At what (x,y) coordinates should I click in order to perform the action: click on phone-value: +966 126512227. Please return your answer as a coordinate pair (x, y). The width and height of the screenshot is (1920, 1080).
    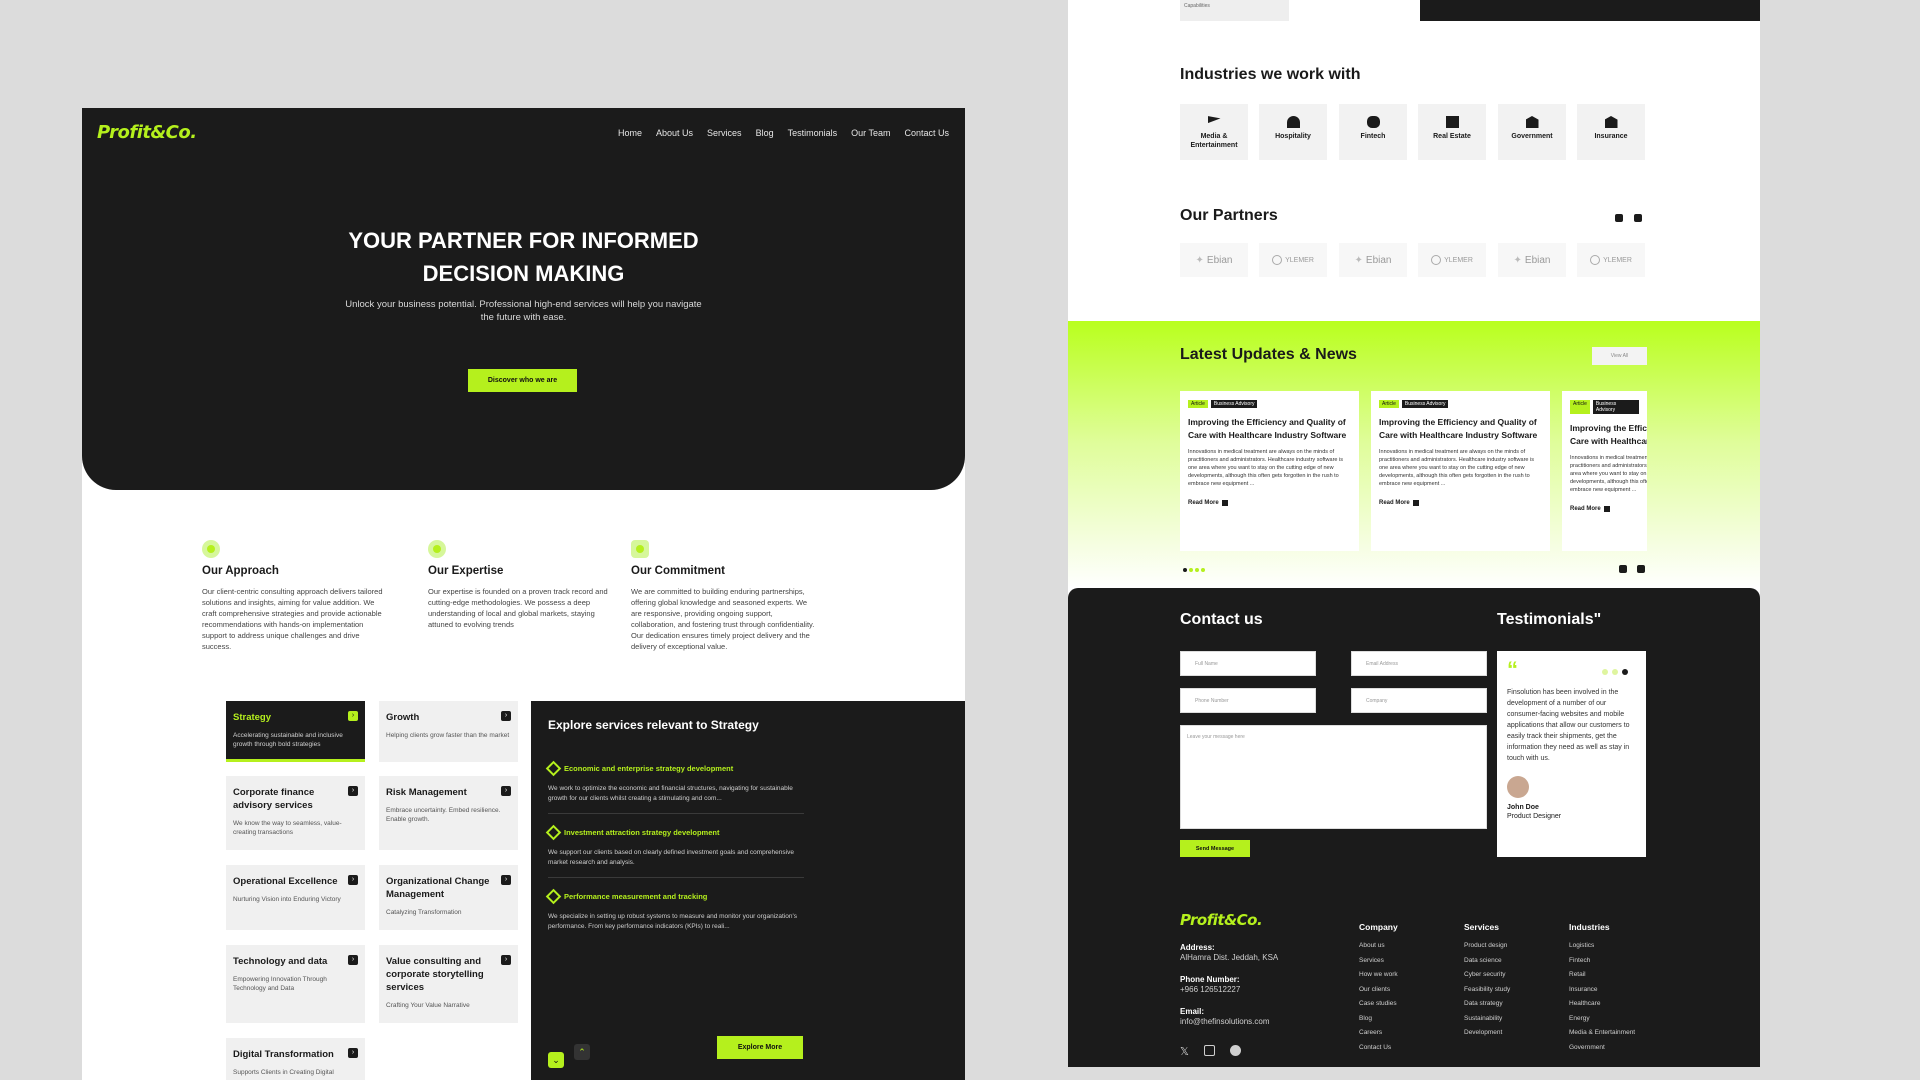
    Looking at the image, I should click on (1210, 989).